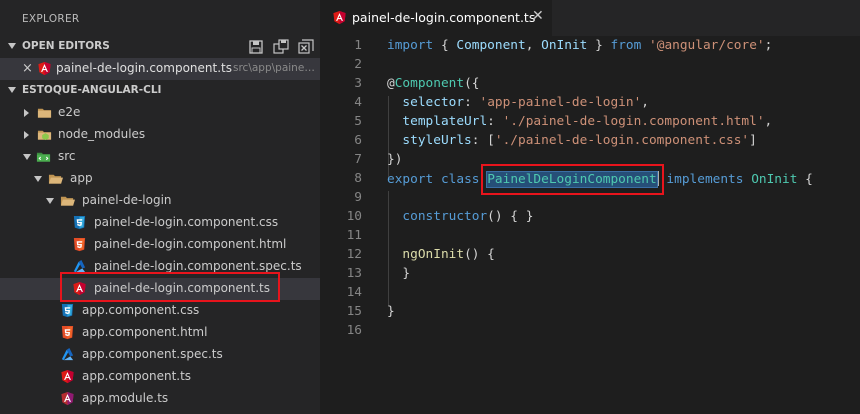 This screenshot has width=860, height=414. I want to click on token: import, so click(410, 45).